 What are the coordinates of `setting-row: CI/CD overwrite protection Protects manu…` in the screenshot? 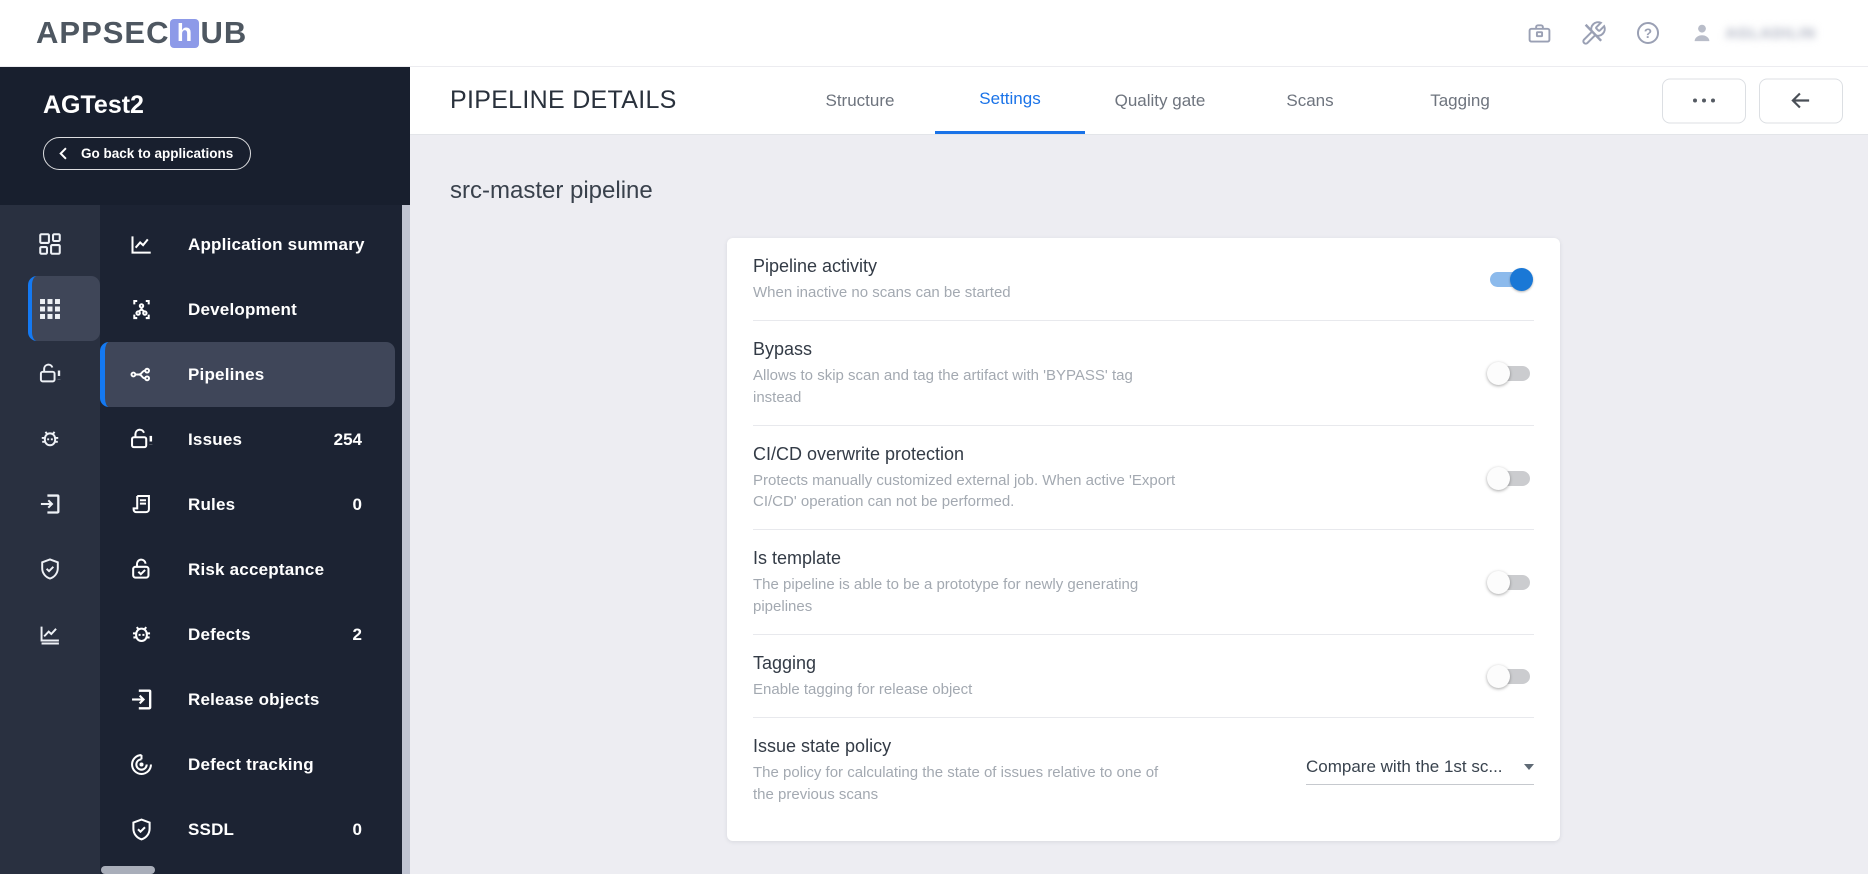 It's located at (1143, 478).